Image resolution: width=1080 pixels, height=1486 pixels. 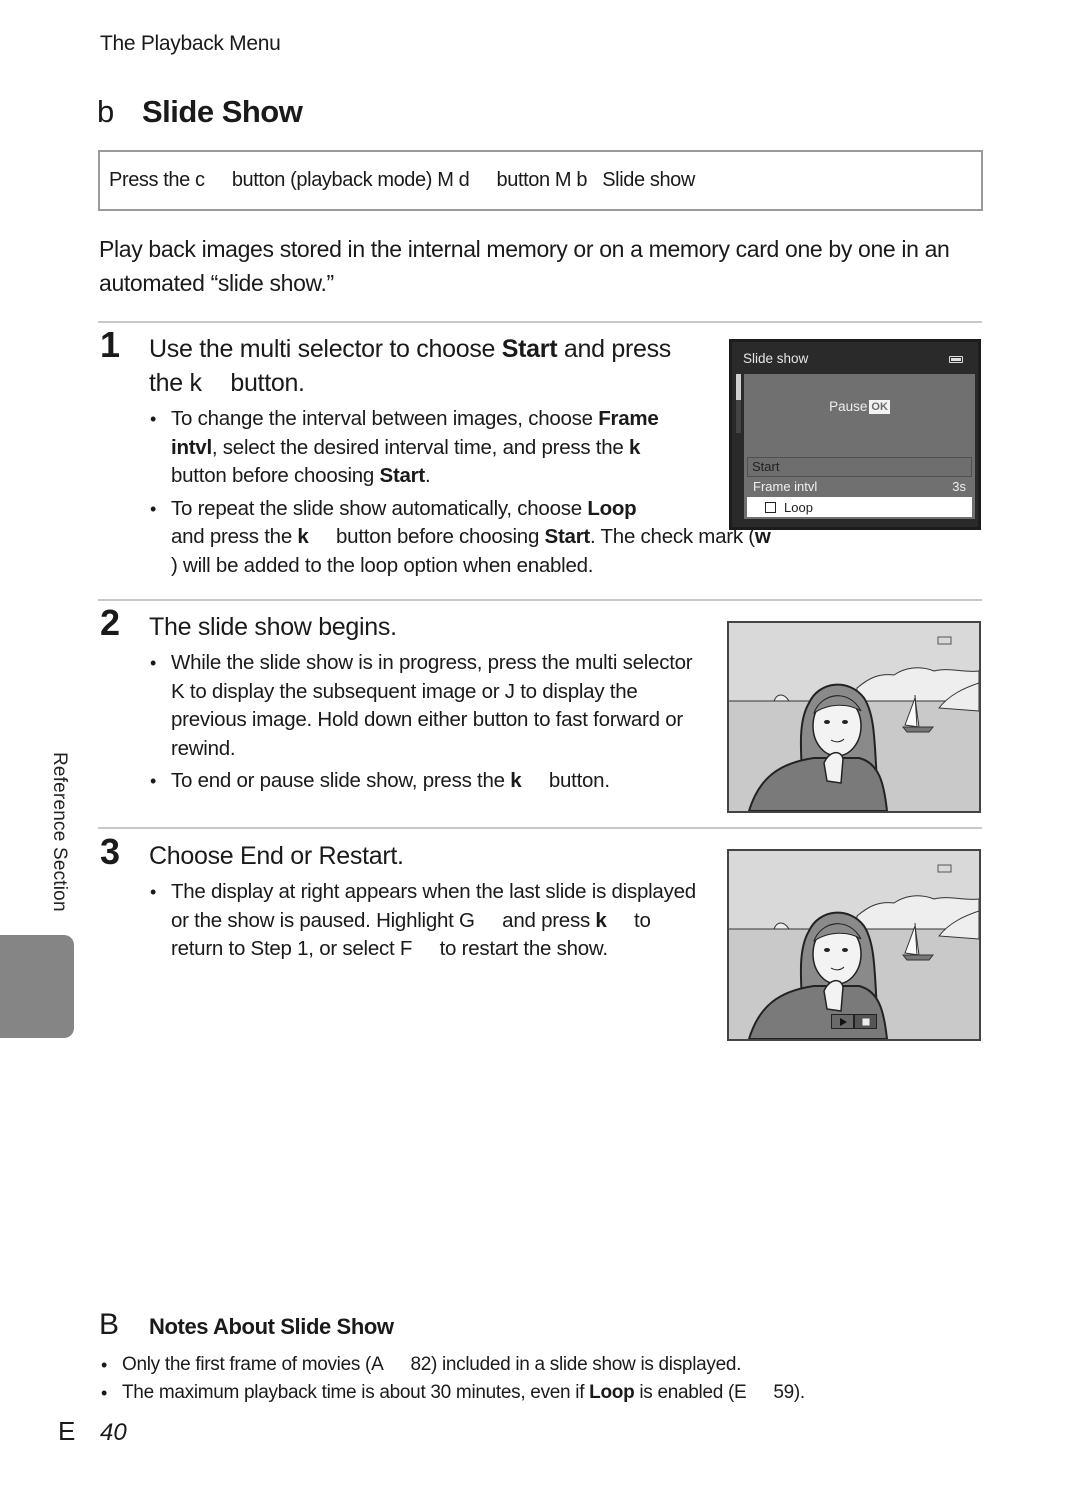 What do you see at coordinates (582, 180) in the screenshot?
I see `slide-show-icon: b` at bounding box center [582, 180].